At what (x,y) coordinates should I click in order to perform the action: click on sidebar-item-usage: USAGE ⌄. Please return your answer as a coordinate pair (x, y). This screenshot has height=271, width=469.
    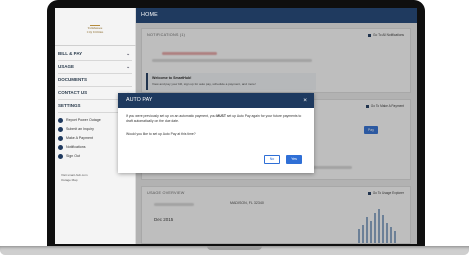
    Looking at the image, I should click on (95, 66).